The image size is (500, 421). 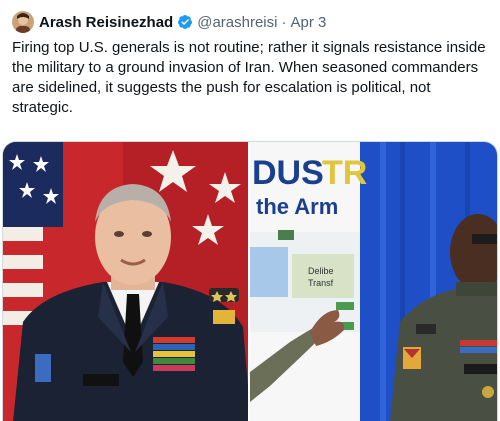 I want to click on screen-text-2: Transf, so click(x=321, y=283).